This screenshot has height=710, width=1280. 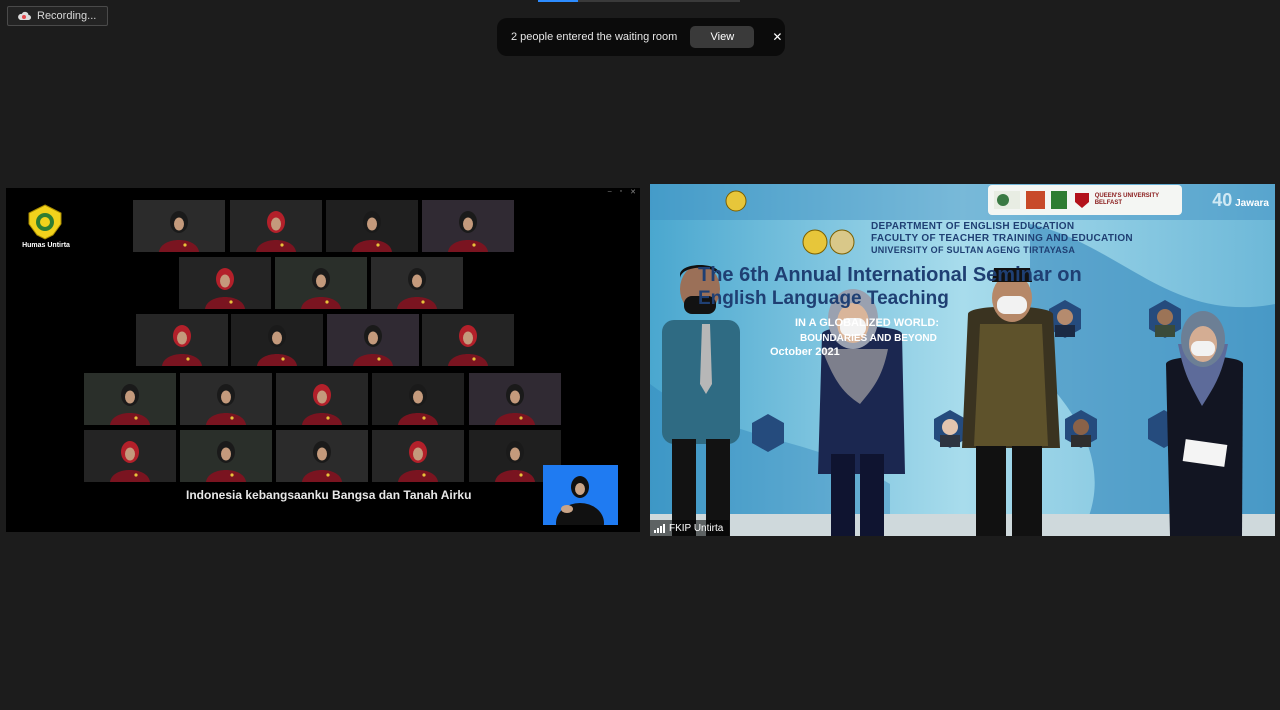 What do you see at coordinates (659, 528) in the screenshot?
I see `signal-icon` at bounding box center [659, 528].